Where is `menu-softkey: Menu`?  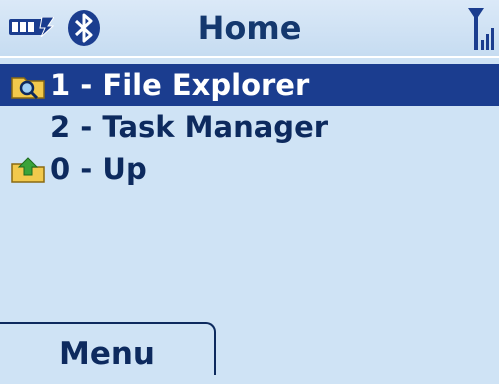 menu-softkey: Menu is located at coordinates (108, 348).